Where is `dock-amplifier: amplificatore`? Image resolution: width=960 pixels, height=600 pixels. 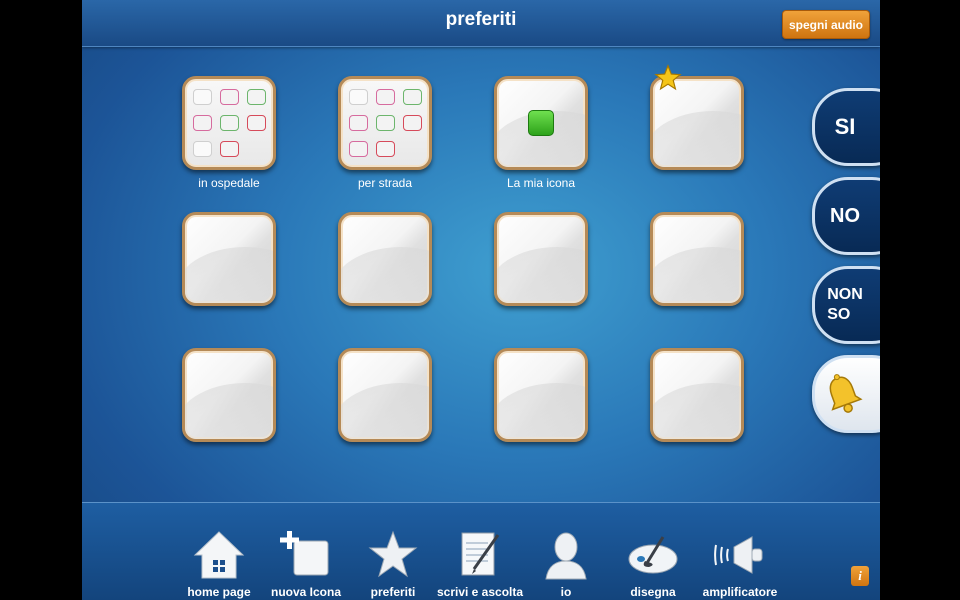
dock-amplifier: amplificatore is located at coordinates (740, 553).